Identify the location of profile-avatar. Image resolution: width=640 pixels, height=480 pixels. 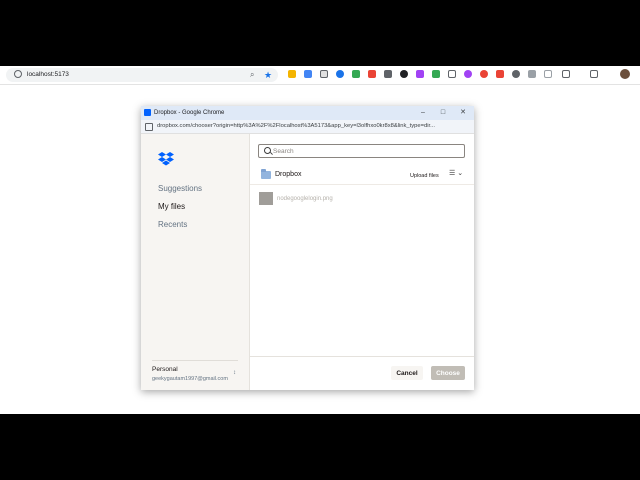
(625, 74).